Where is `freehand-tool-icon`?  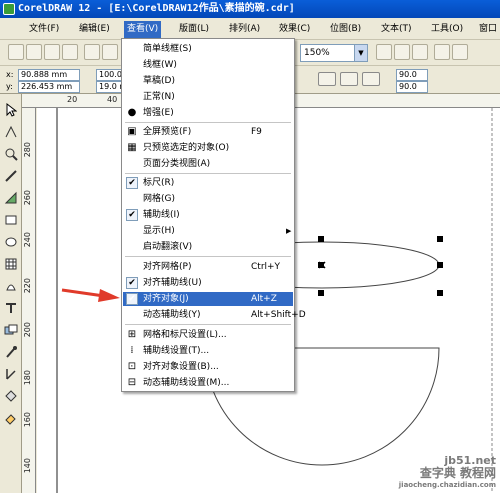 freehand-tool-icon is located at coordinates (11, 176).